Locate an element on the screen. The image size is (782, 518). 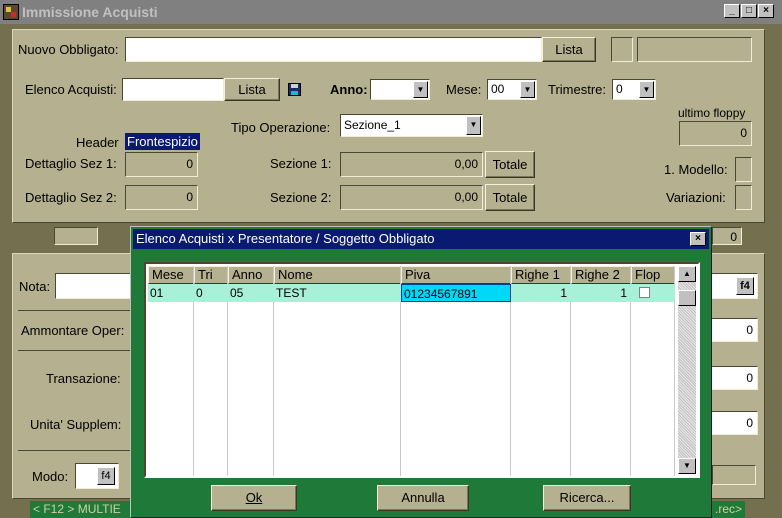
scroll-up-arrow-icon: ▲ is located at coordinates (687, 274).